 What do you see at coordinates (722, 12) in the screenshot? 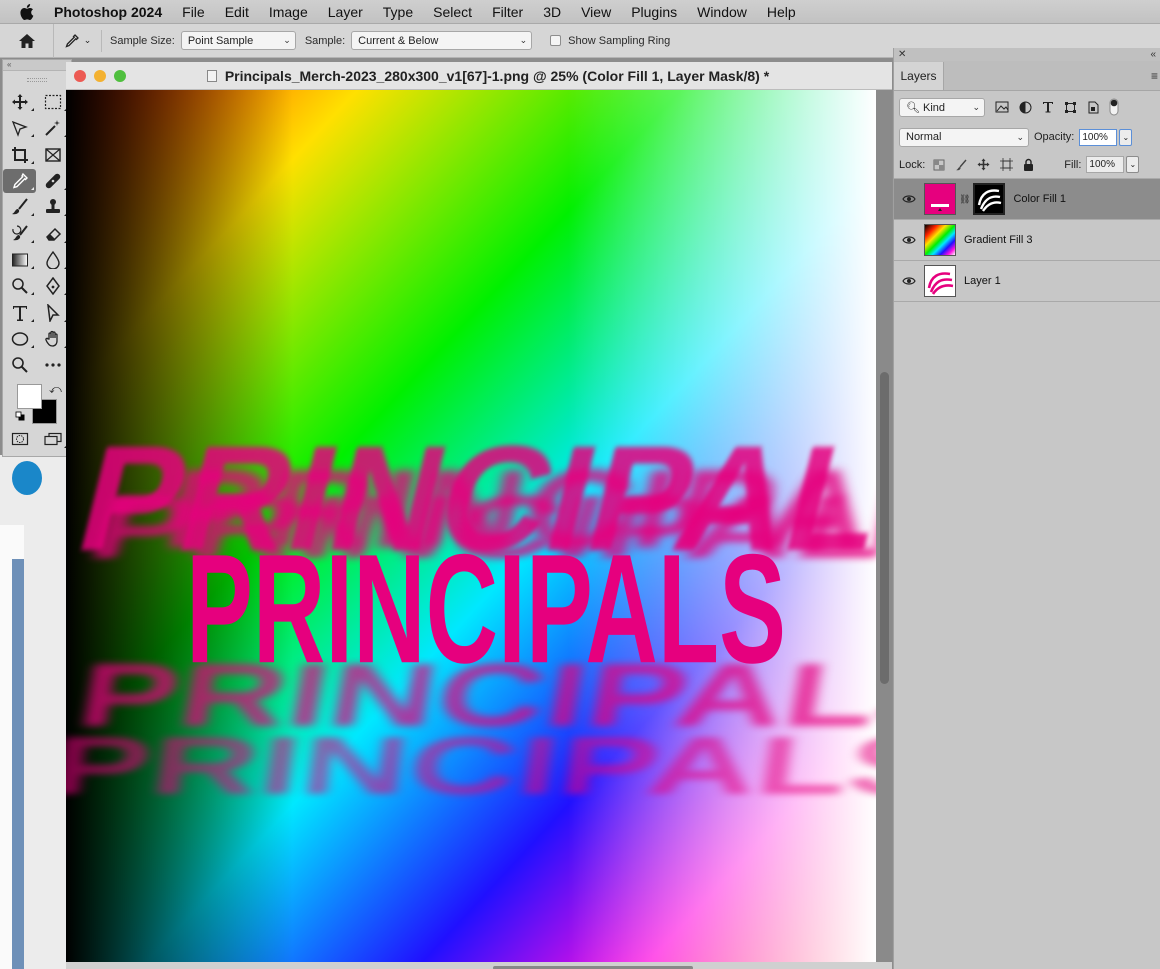
I see `menu-window: Window` at bounding box center [722, 12].